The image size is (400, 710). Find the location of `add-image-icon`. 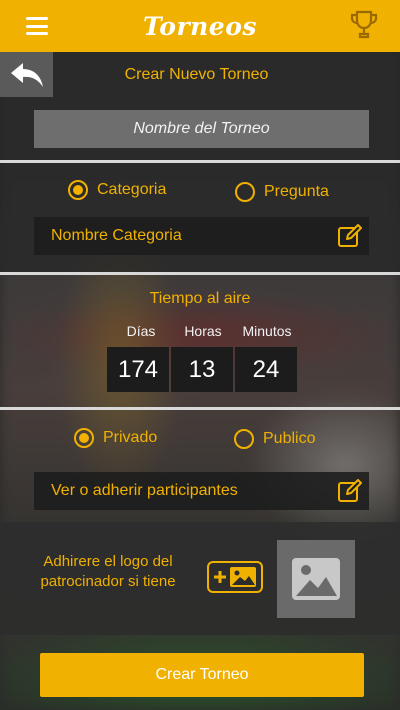

add-image-icon is located at coordinates (235, 577).